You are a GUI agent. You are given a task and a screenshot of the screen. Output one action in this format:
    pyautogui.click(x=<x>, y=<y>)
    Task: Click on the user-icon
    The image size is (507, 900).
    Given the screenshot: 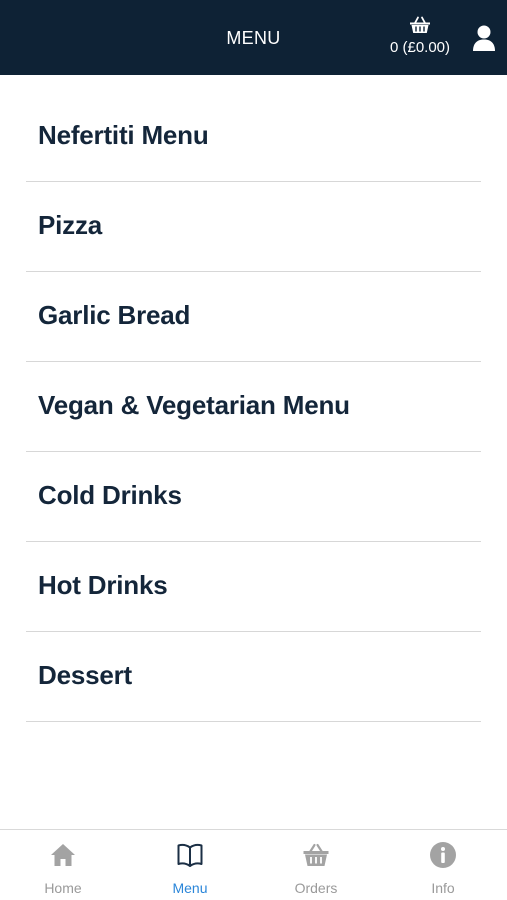 What is the action you would take?
    pyautogui.click(x=484, y=38)
    